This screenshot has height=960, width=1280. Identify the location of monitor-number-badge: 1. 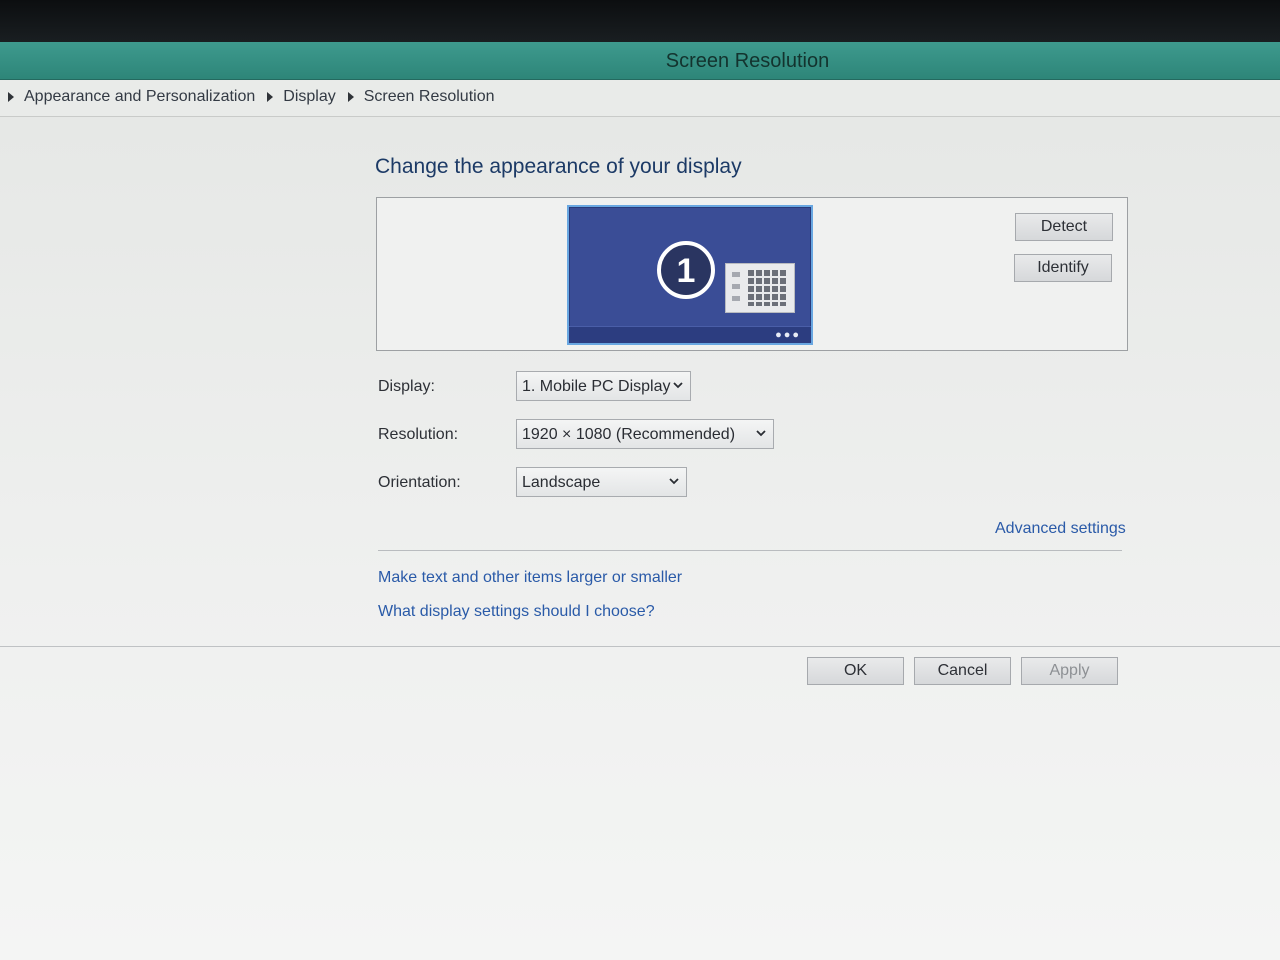
(686, 270).